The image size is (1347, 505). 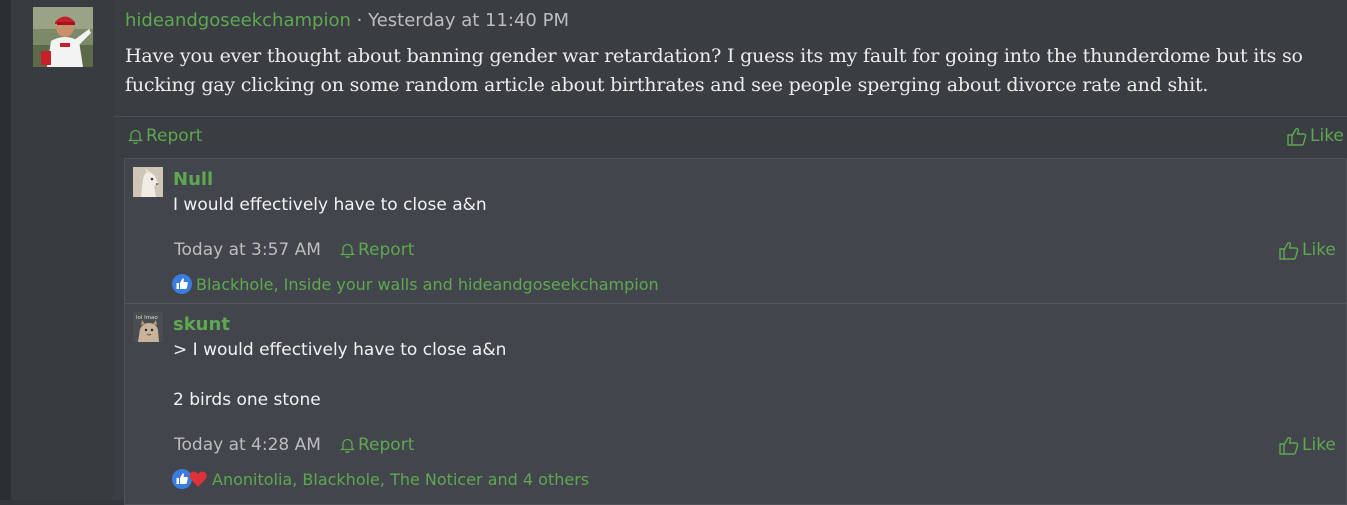 I want to click on post-divider, so click(x=730, y=116).